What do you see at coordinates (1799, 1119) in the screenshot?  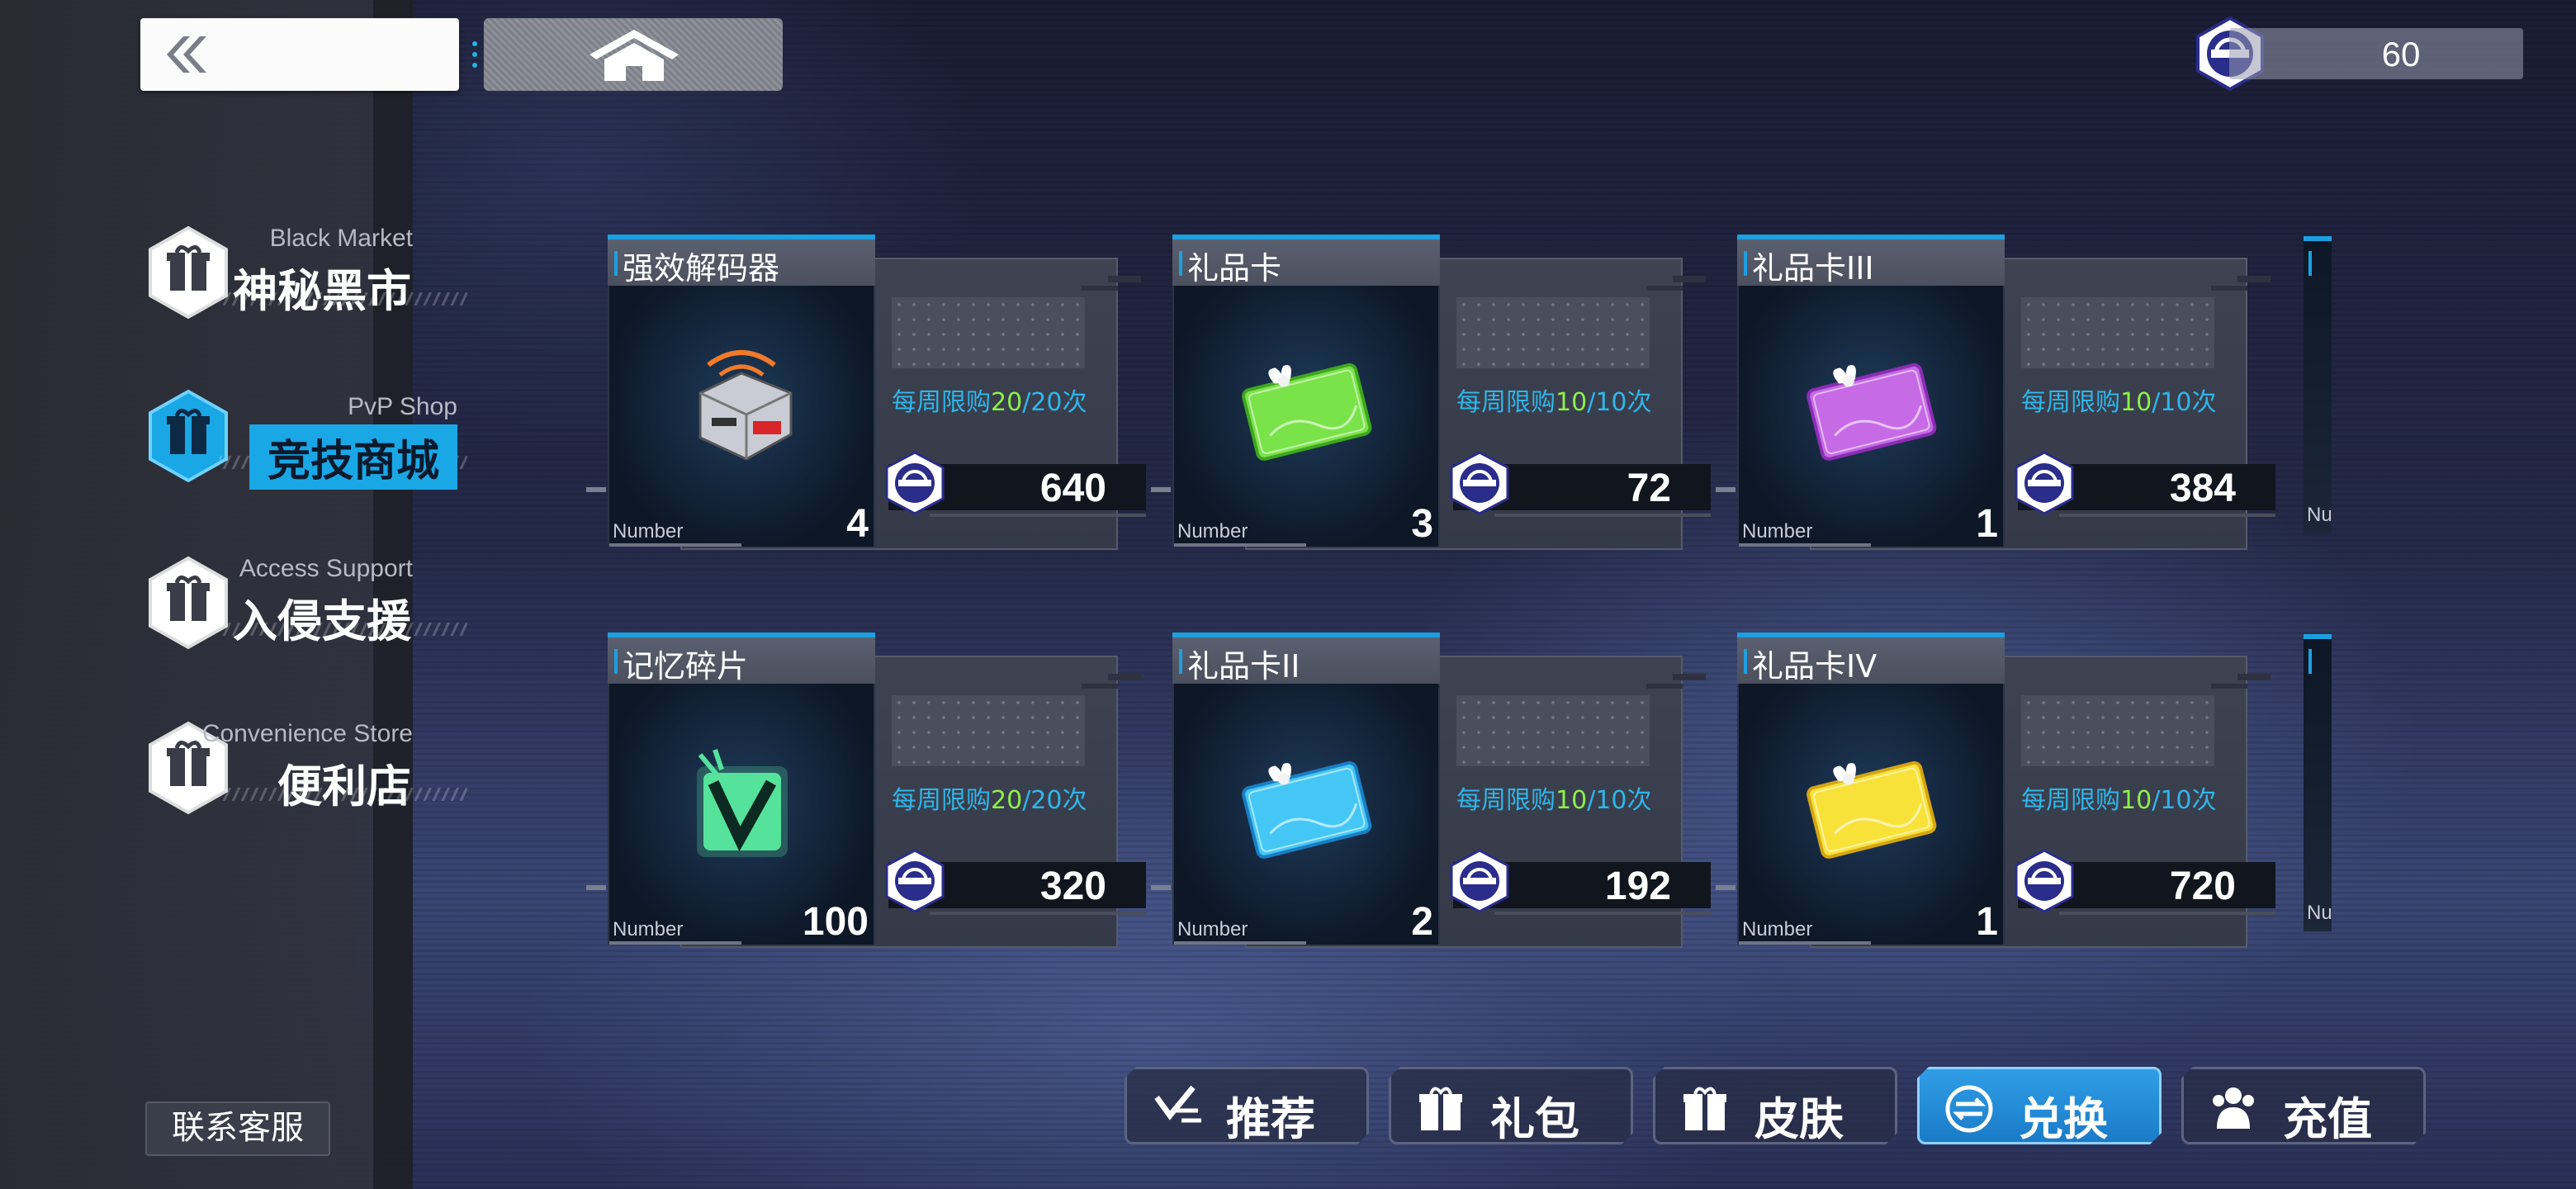 I see `tab-label: 皮肤` at bounding box center [1799, 1119].